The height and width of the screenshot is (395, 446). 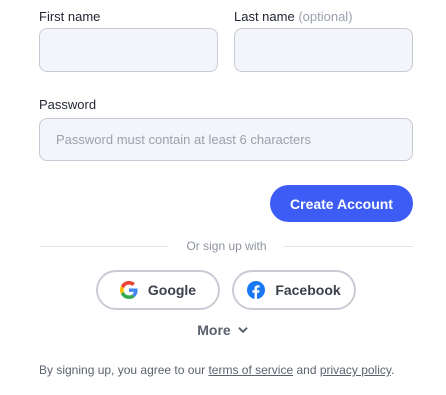 What do you see at coordinates (226, 139) in the screenshot?
I see `password-input` at bounding box center [226, 139].